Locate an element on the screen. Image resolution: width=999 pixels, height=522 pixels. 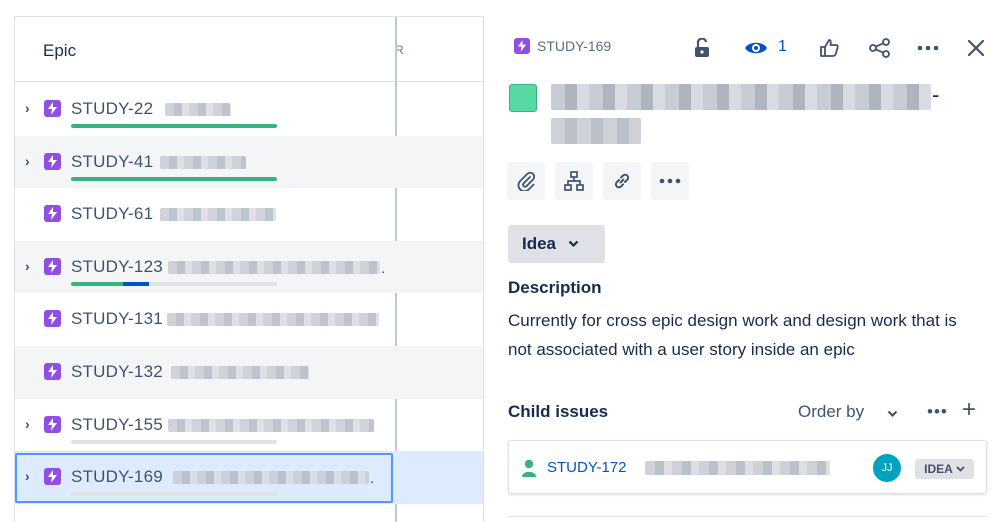
epic-key: STUDY-169 is located at coordinates (117, 477).